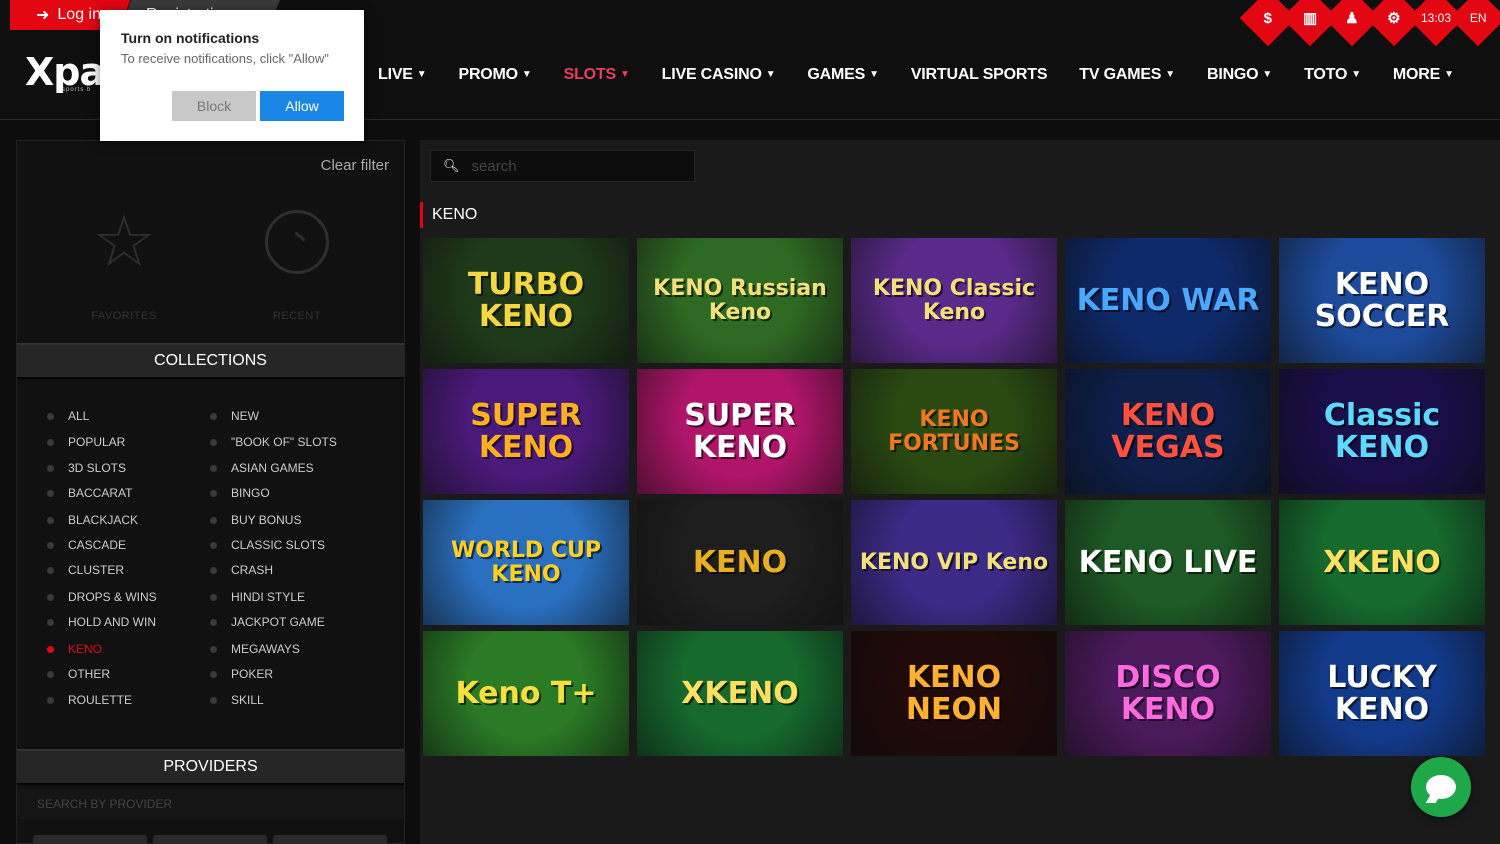  What do you see at coordinates (448, 215) in the screenshot?
I see `category-title: KENO` at bounding box center [448, 215].